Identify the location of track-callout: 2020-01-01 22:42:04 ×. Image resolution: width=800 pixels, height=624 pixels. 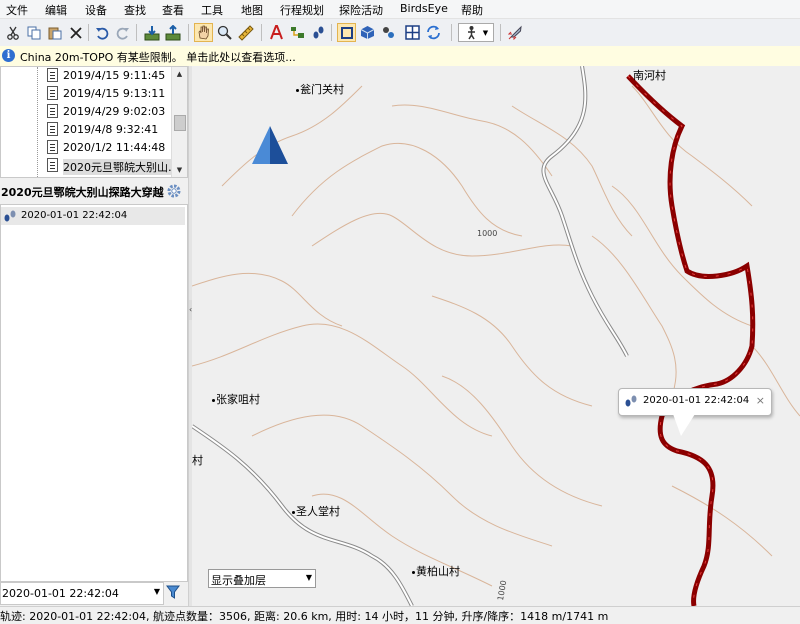
(695, 412).